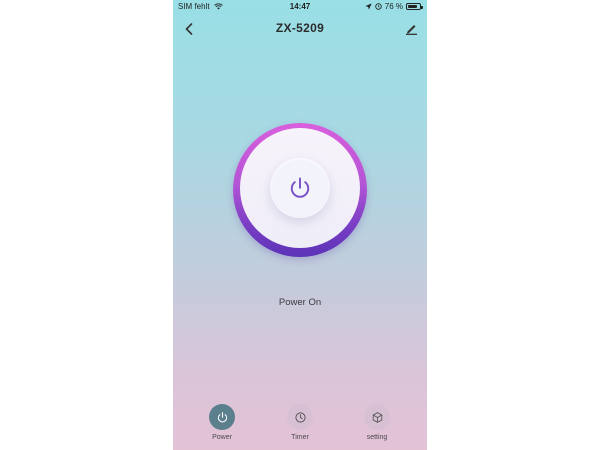 The image size is (600, 450). I want to click on tab-timer: Timer, so click(300, 422).